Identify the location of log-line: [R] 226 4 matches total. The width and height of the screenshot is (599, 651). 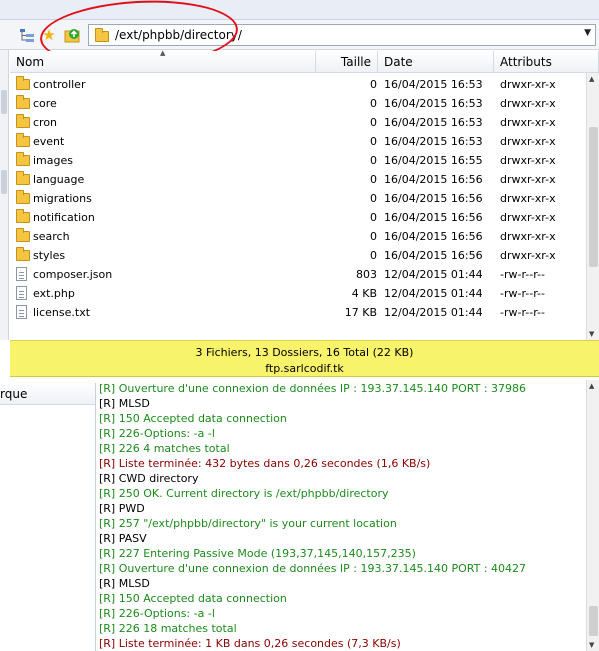
(164, 448).